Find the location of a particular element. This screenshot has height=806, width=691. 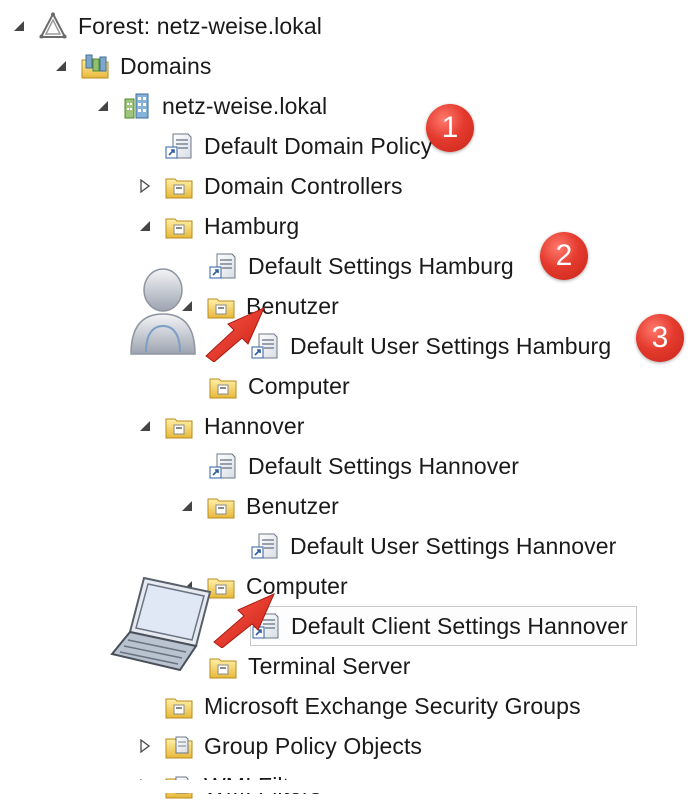

tree-row-hannover: Hannover is located at coordinates (221, 426).